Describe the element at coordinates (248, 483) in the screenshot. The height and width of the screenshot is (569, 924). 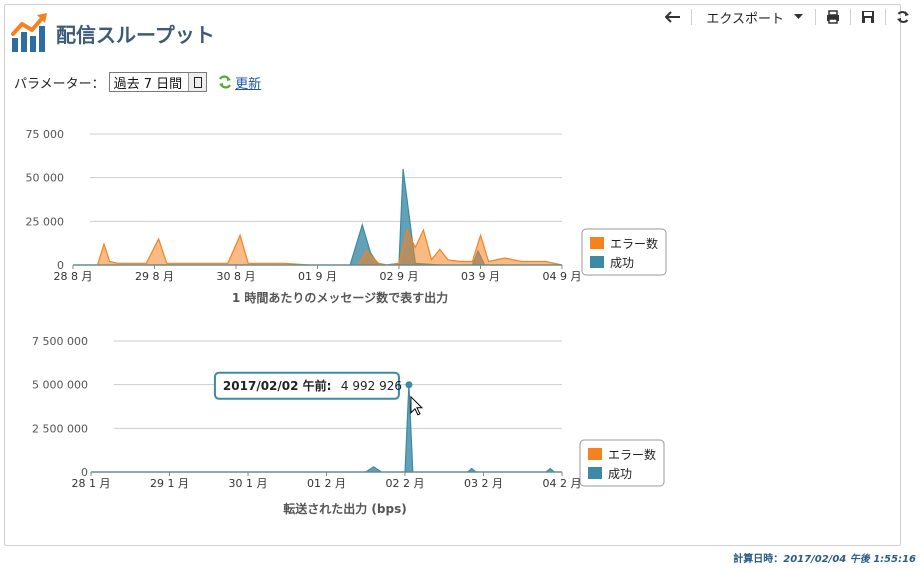
I see `x-tick-label: 30 1 月` at that location.